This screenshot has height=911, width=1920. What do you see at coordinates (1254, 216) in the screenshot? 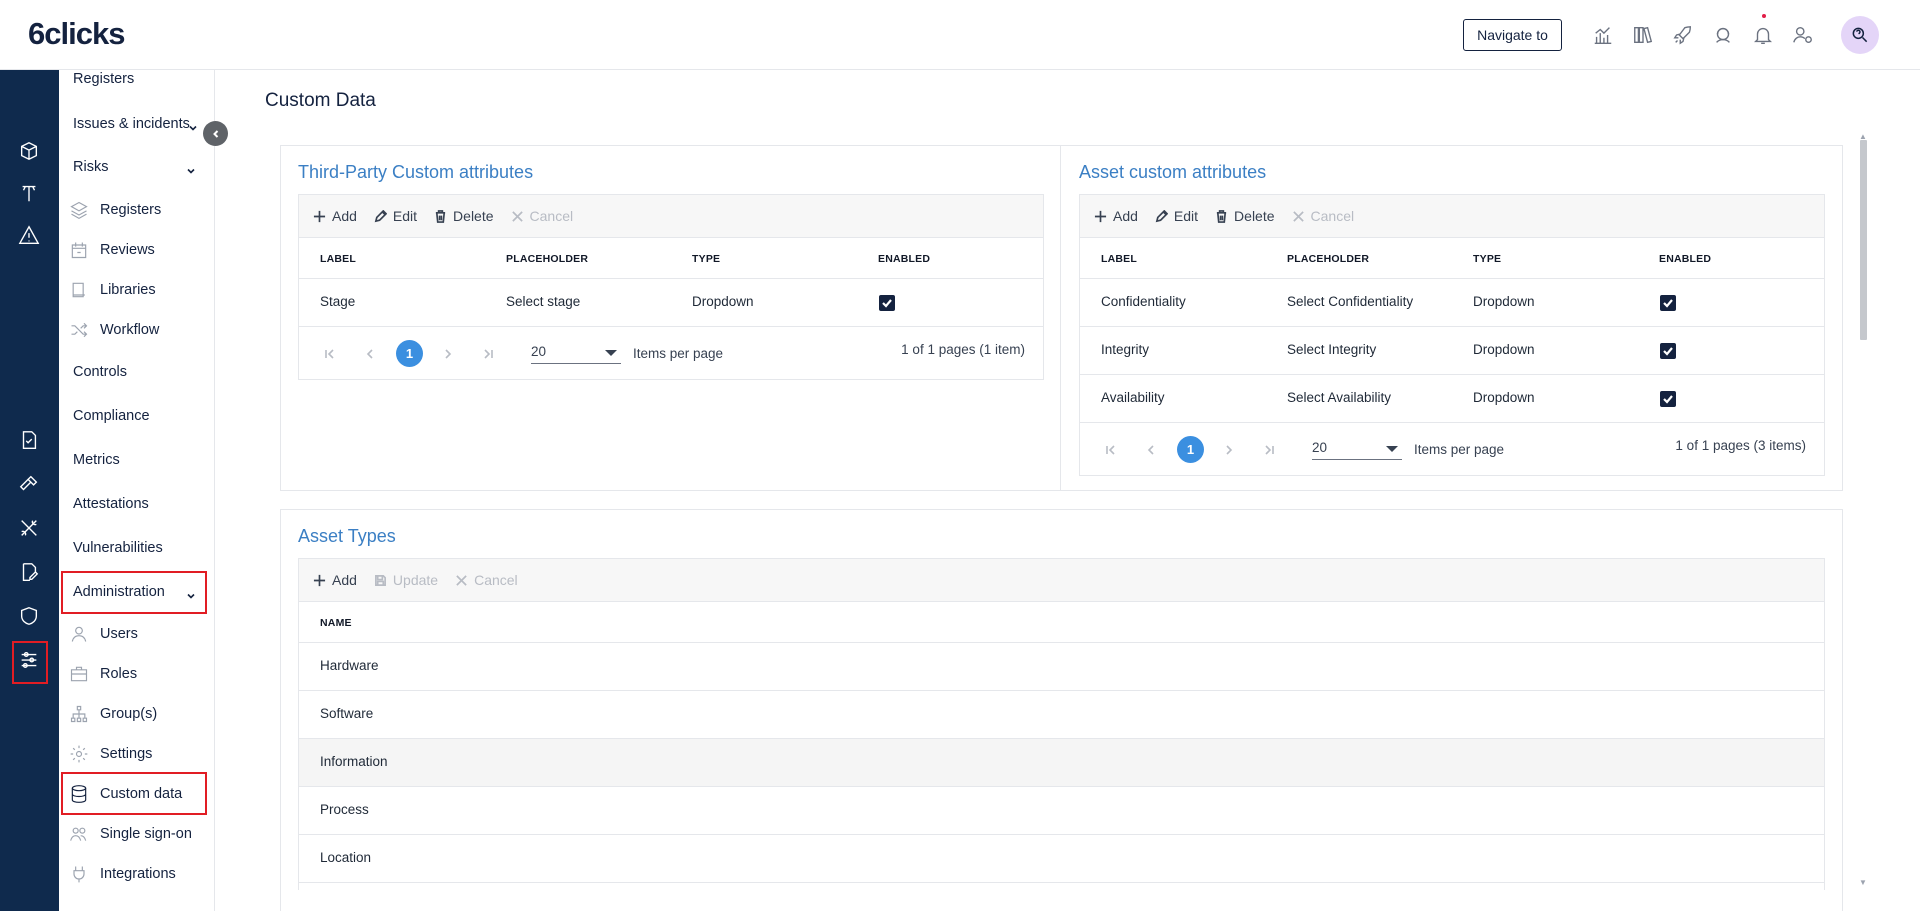
I see `delete-button-label: Delete` at bounding box center [1254, 216].